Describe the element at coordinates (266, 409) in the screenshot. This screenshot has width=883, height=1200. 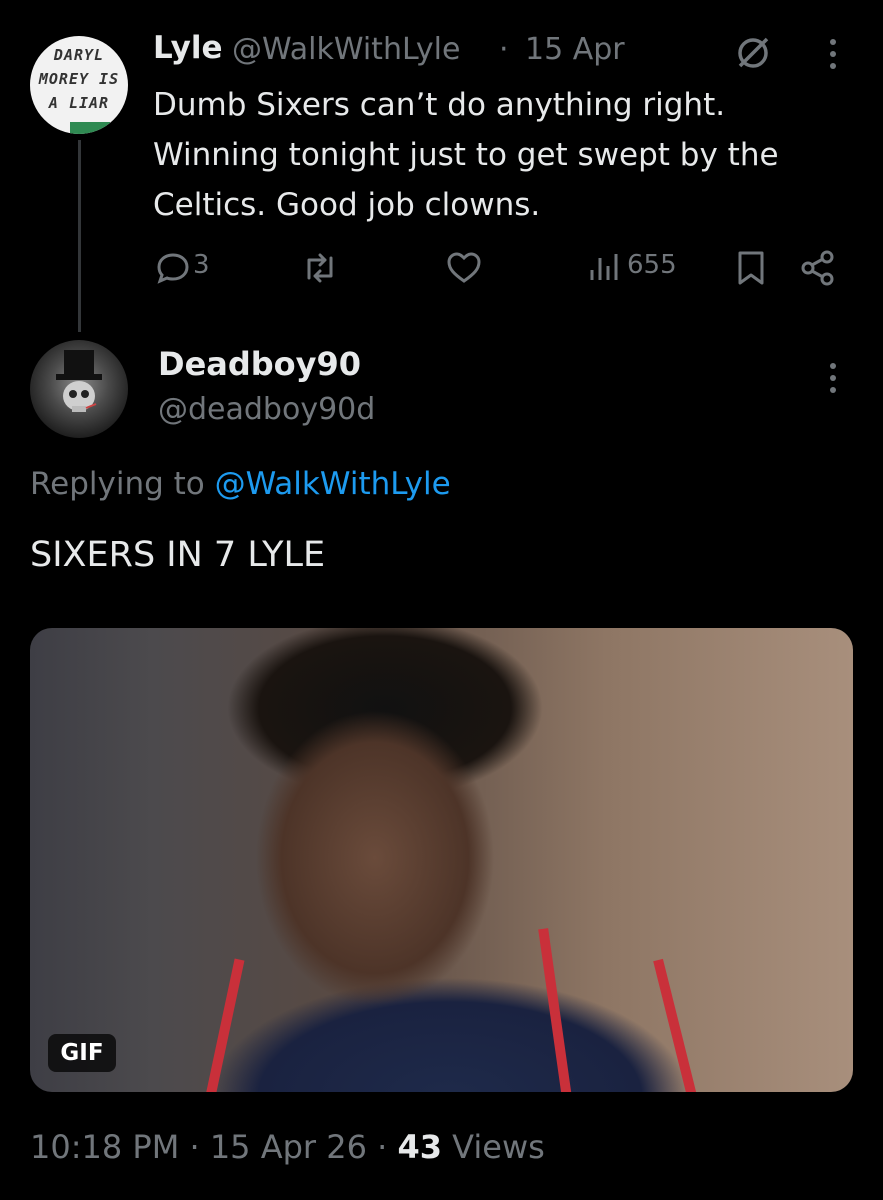
I see `author-handle: @deadboy90d` at that location.